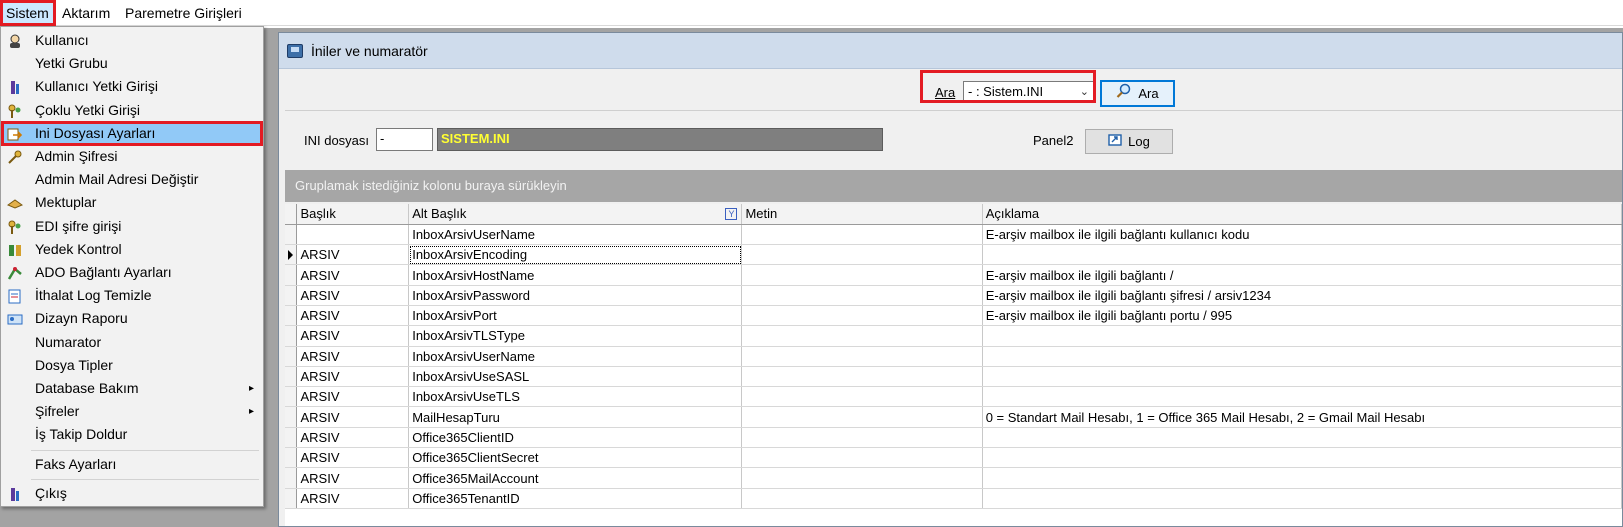 The height and width of the screenshot is (527, 1623). I want to click on menu-item-8: Mektuplar, so click(132, 202).